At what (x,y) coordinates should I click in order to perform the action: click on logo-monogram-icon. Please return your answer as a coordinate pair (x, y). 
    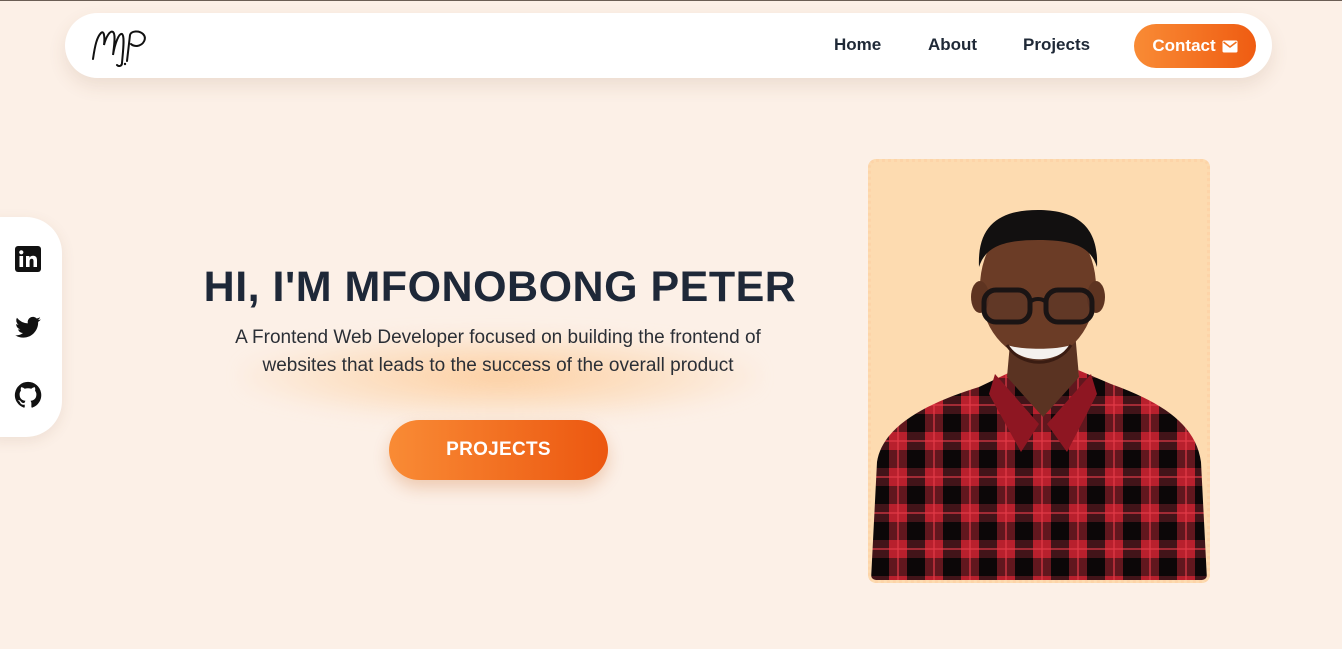
    Looking at the image, I should click on (119, 48).